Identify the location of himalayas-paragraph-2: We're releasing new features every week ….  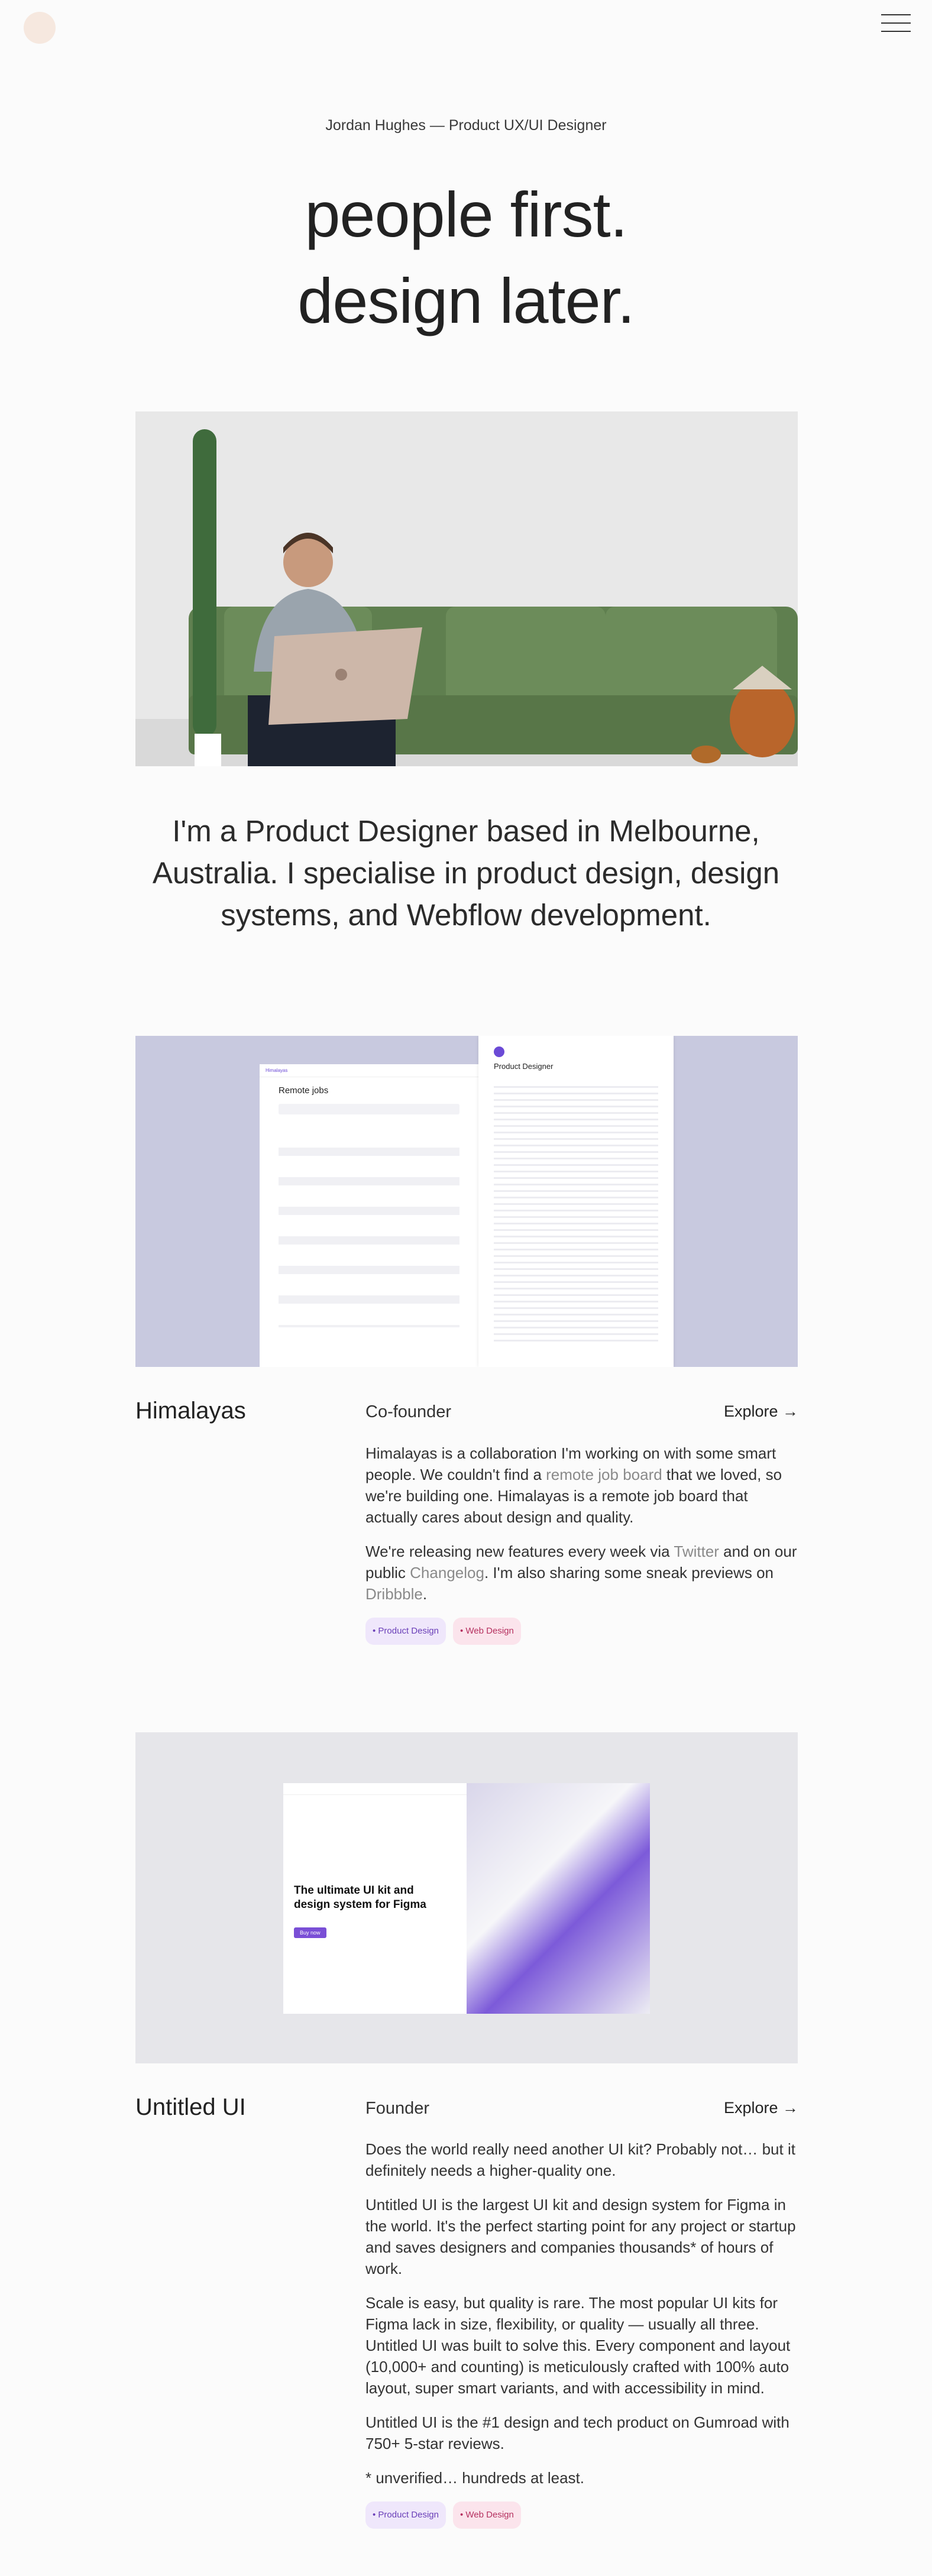
(581, 1573).